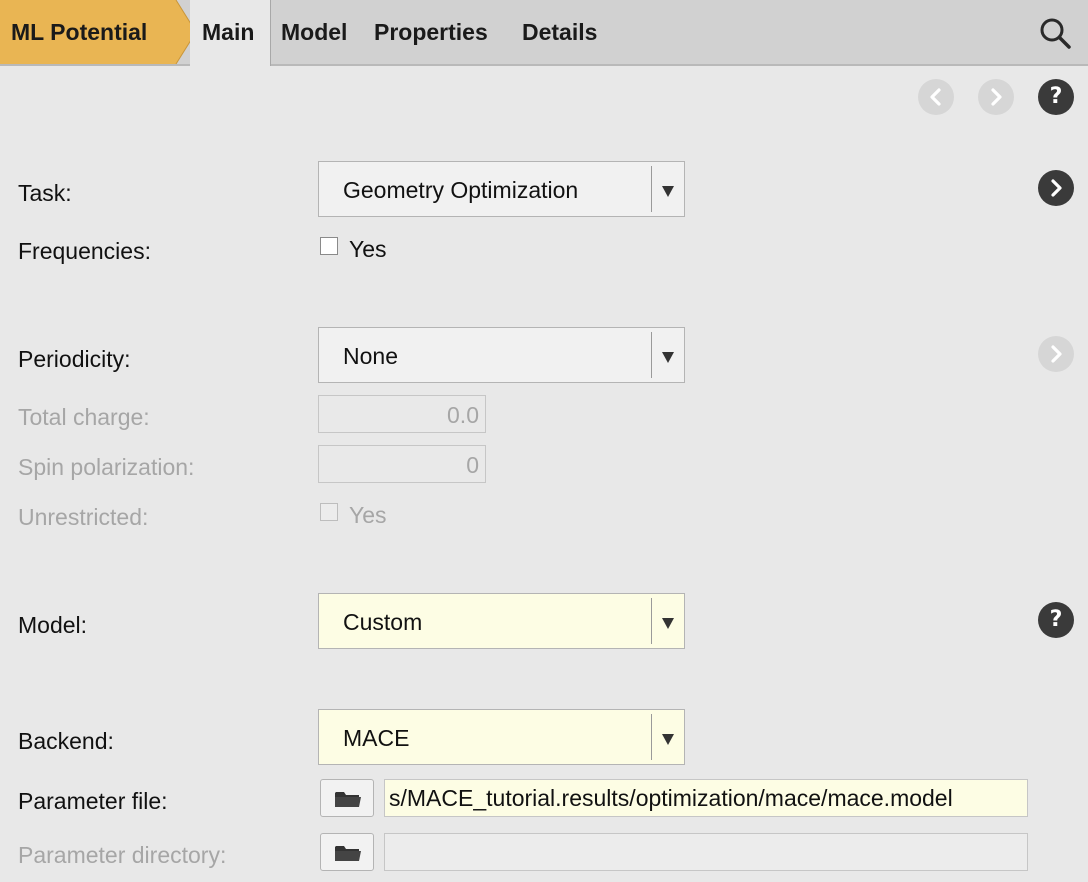 This screenshot has width=1088, height=882. Describe the element at coordinates (501, 355) in the screenshot. I see `periodicity-dropdown: None` at that location.